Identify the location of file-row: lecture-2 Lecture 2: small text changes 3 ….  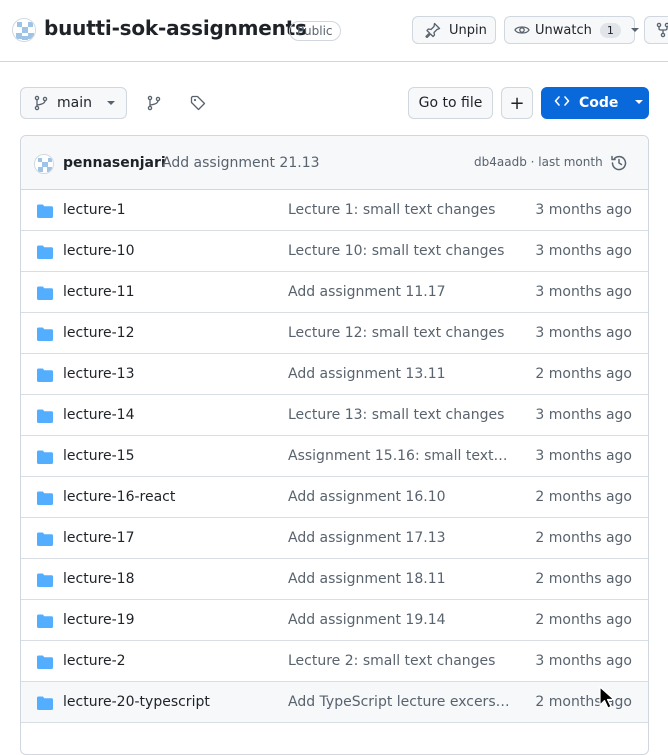
(334, 661).